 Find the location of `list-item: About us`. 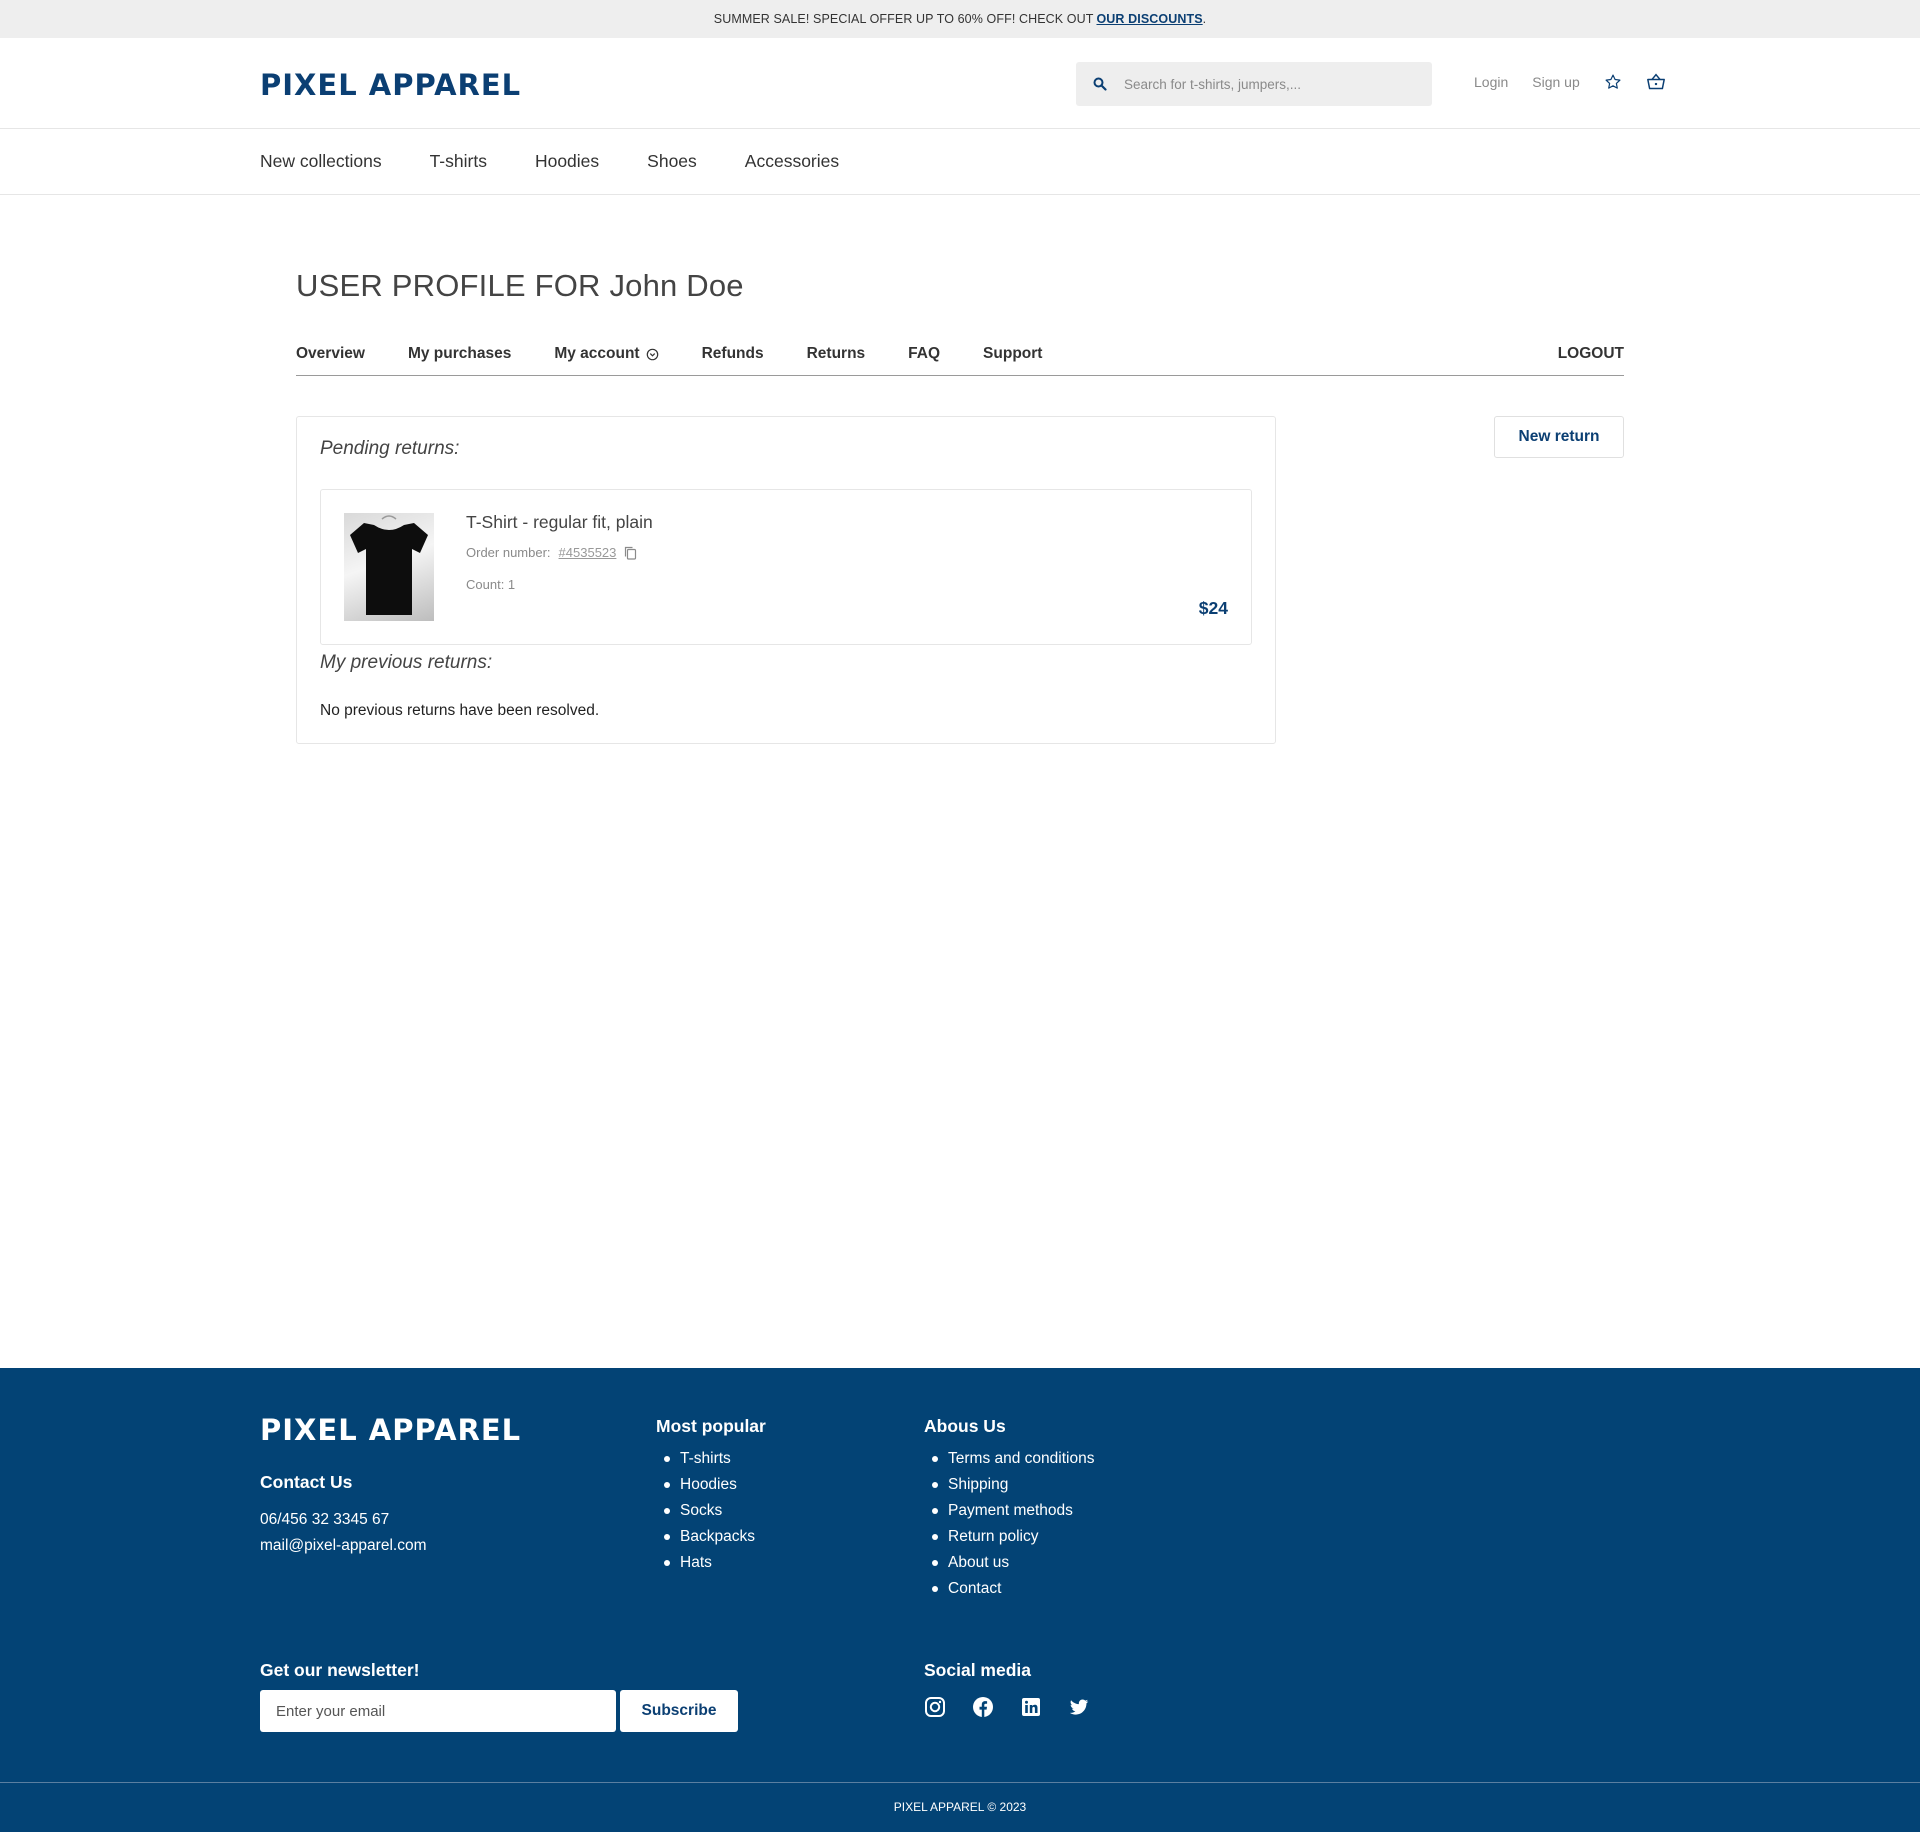

list-item: About us is located at coordinates (1009, 1563).